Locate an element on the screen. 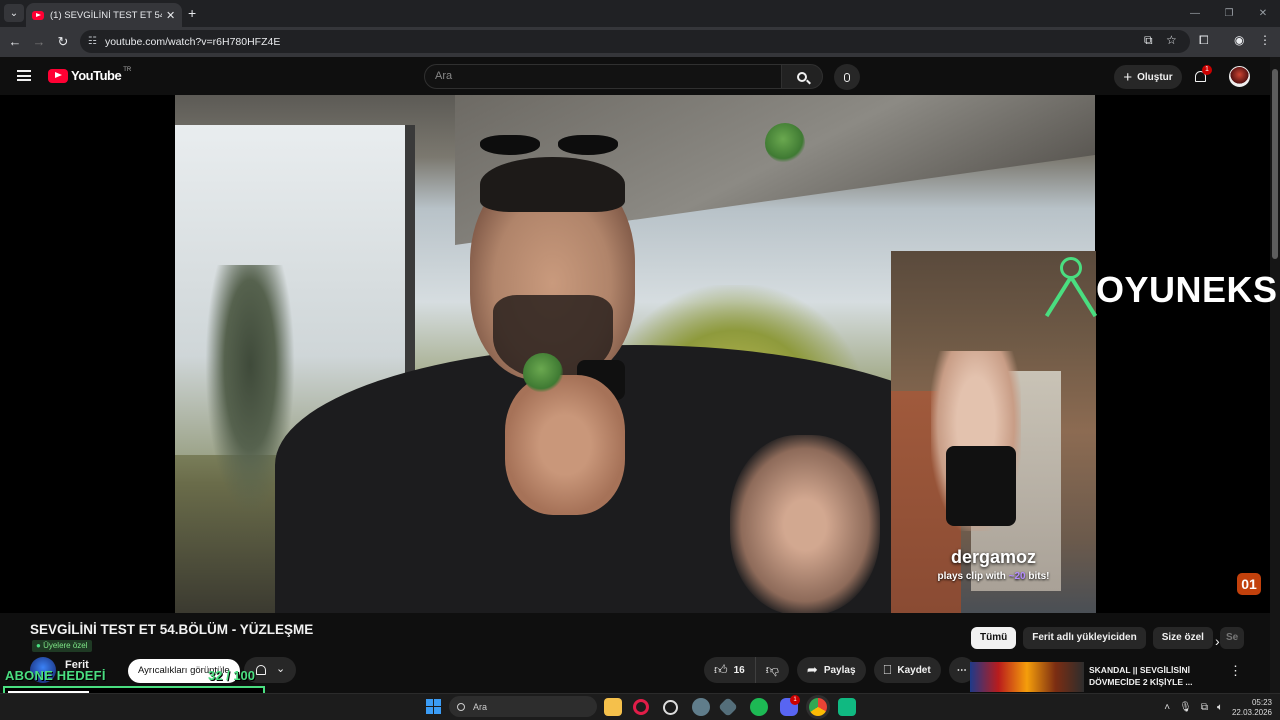 The width and height of the screenshot is (1280, 720). chevron-down-icon: ⌄ is located at coordinates (281, 669).